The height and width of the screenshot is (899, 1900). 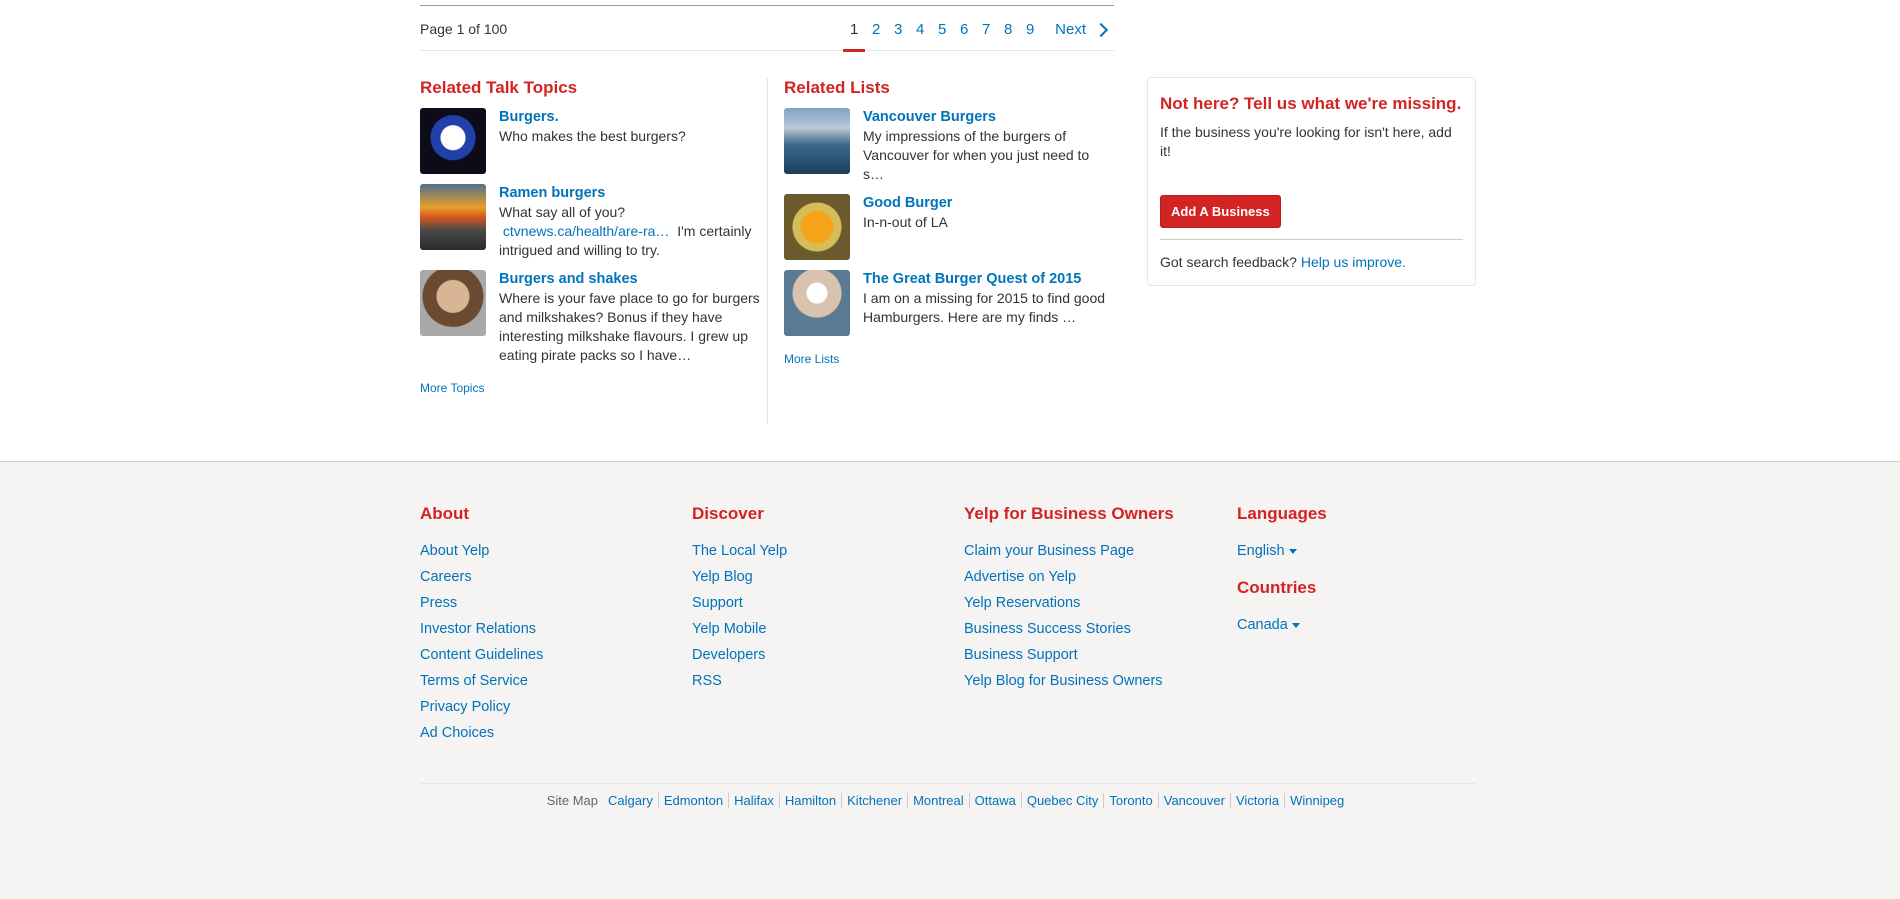 What do you see at coordinates (722, 577) in the screenshot?
I see `footer-link: Yelp Blog` at bounding box center [722, 577].